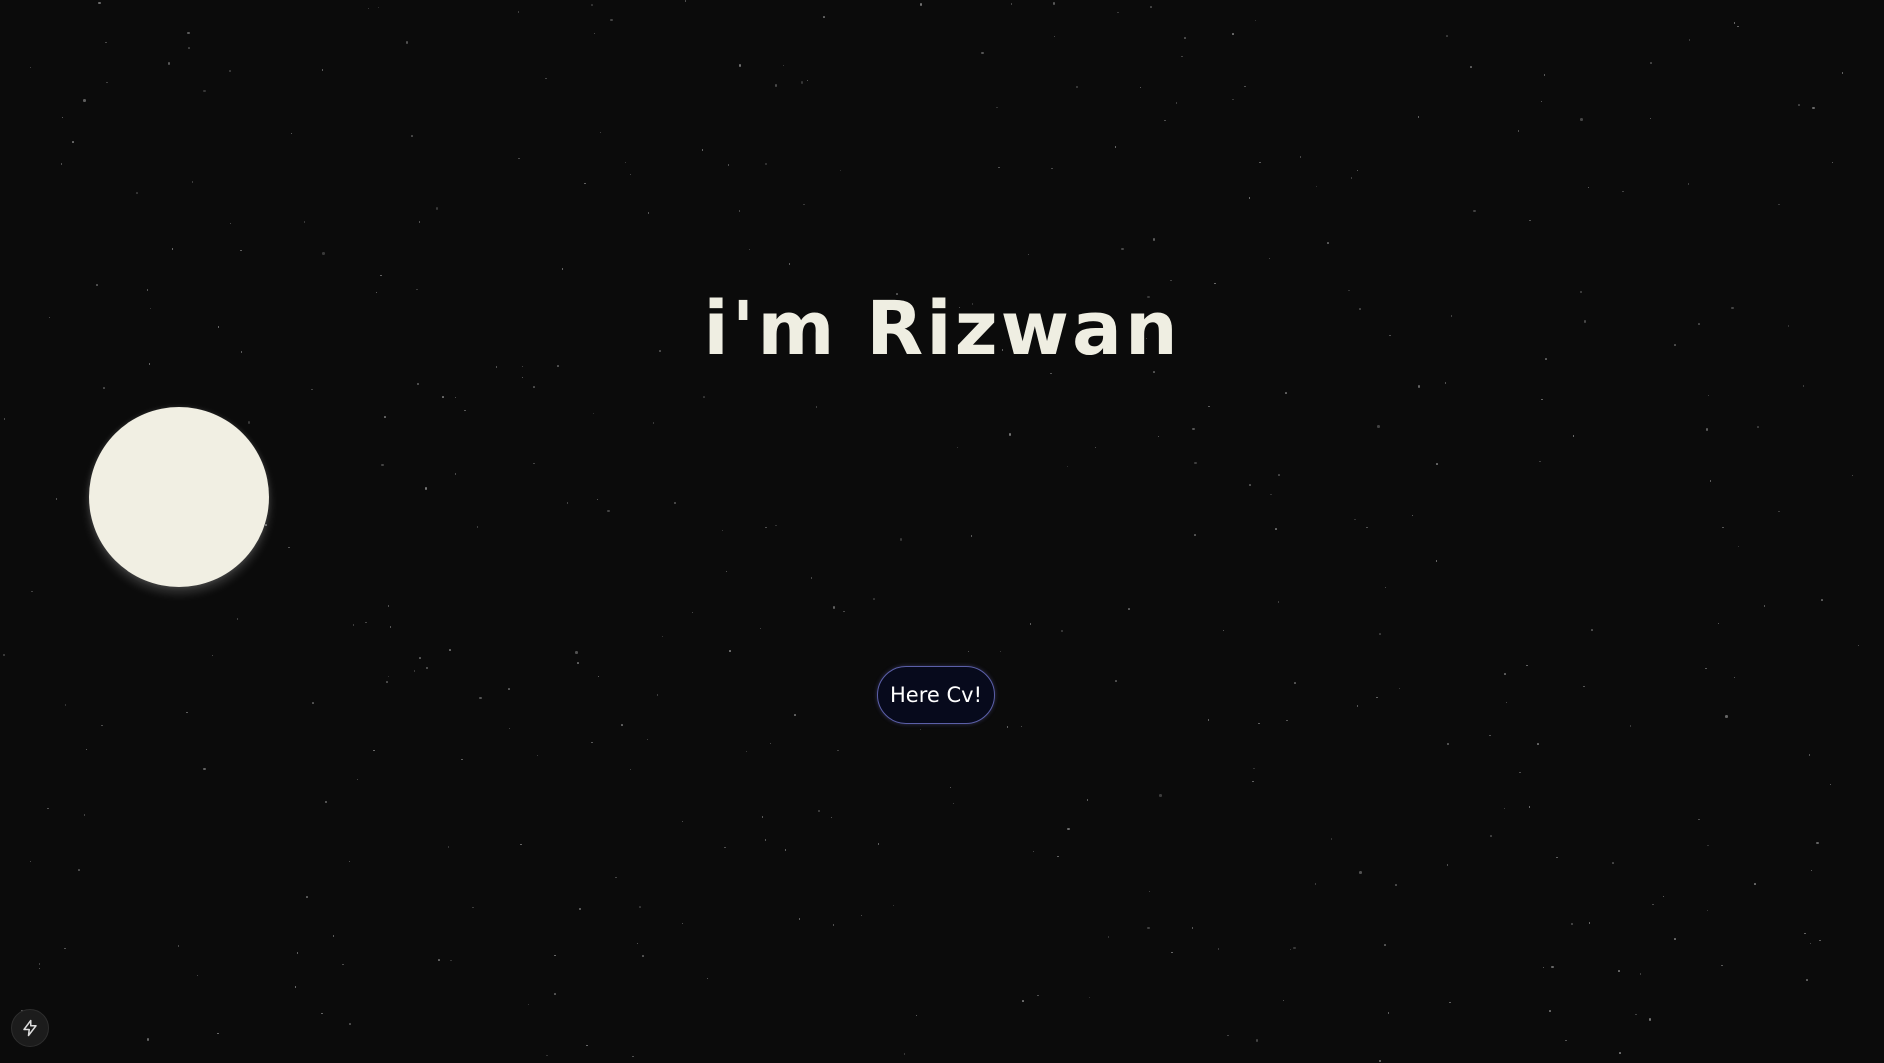 This screenshot has height=1063, width=1884. What do you see at coordinates (179, 497) in the screenshot?
I see `moon-circle` at bounding box center [179, 497].